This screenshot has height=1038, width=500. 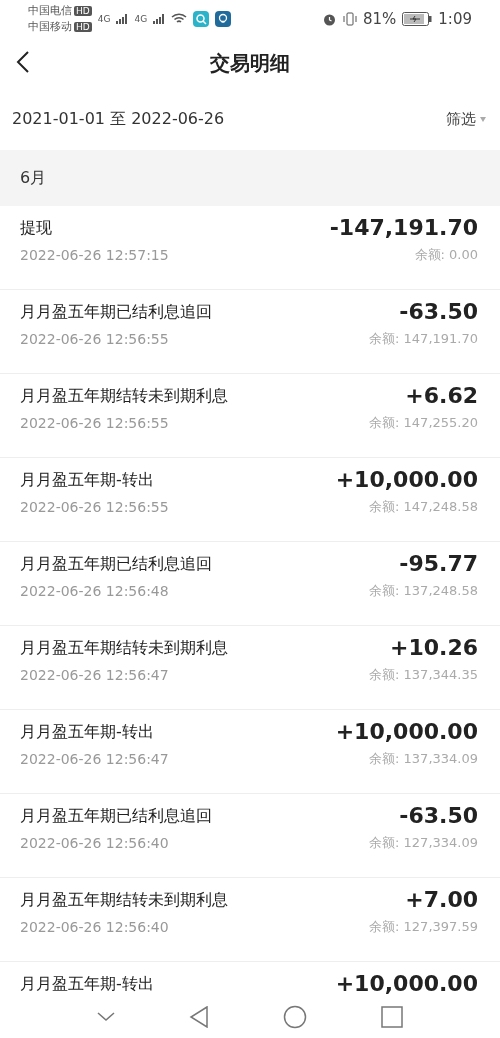 I want to click on balance-text: 余额: 147,255.20, so click(x=423, y=423).